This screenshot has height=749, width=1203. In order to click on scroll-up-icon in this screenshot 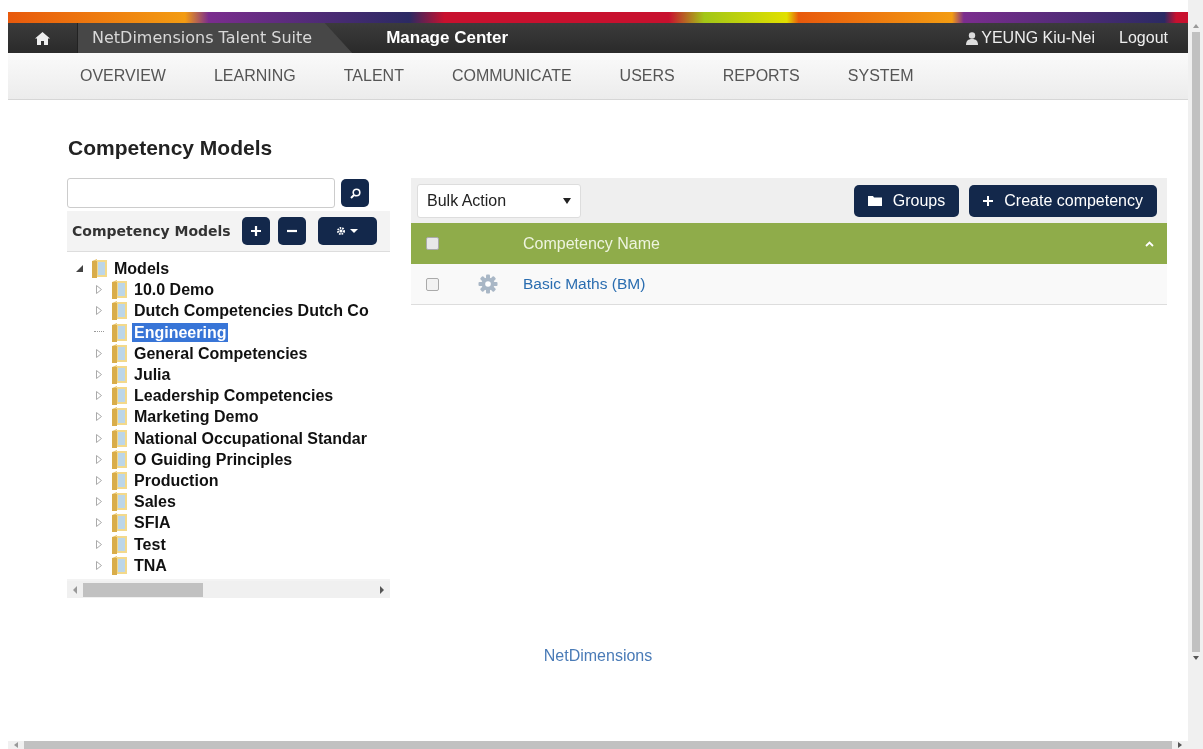, I will do `click(1195, 26)`.